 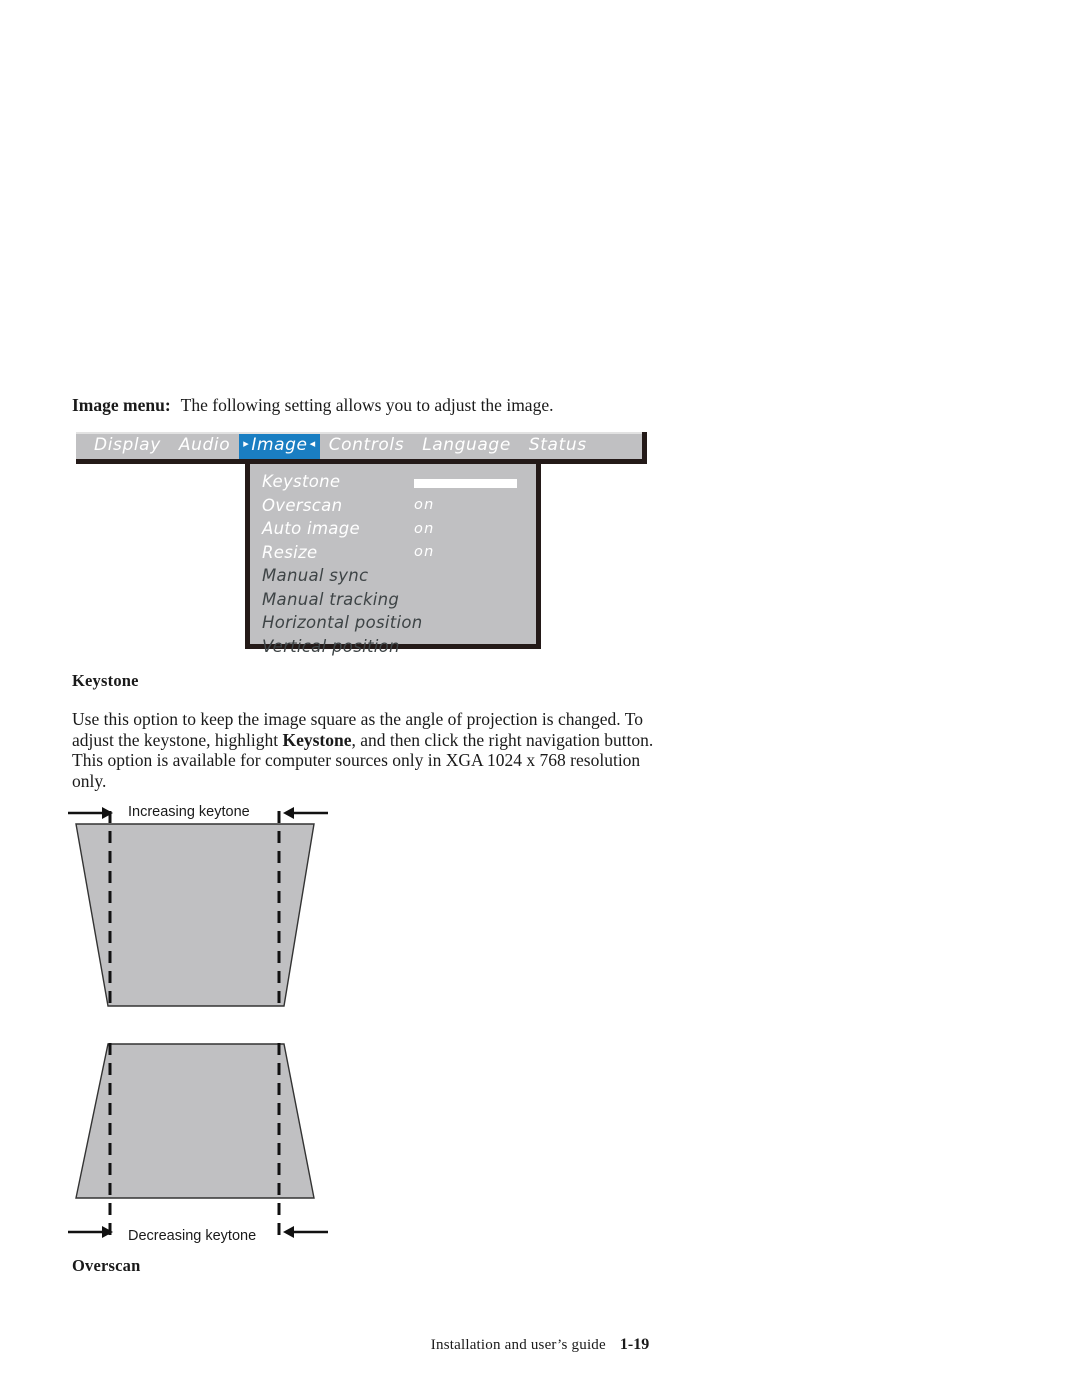 What do you see at coordinates (204, 446) in the screenshot?
I see `tab-audio: Audio` at bounding box center [204, 446].